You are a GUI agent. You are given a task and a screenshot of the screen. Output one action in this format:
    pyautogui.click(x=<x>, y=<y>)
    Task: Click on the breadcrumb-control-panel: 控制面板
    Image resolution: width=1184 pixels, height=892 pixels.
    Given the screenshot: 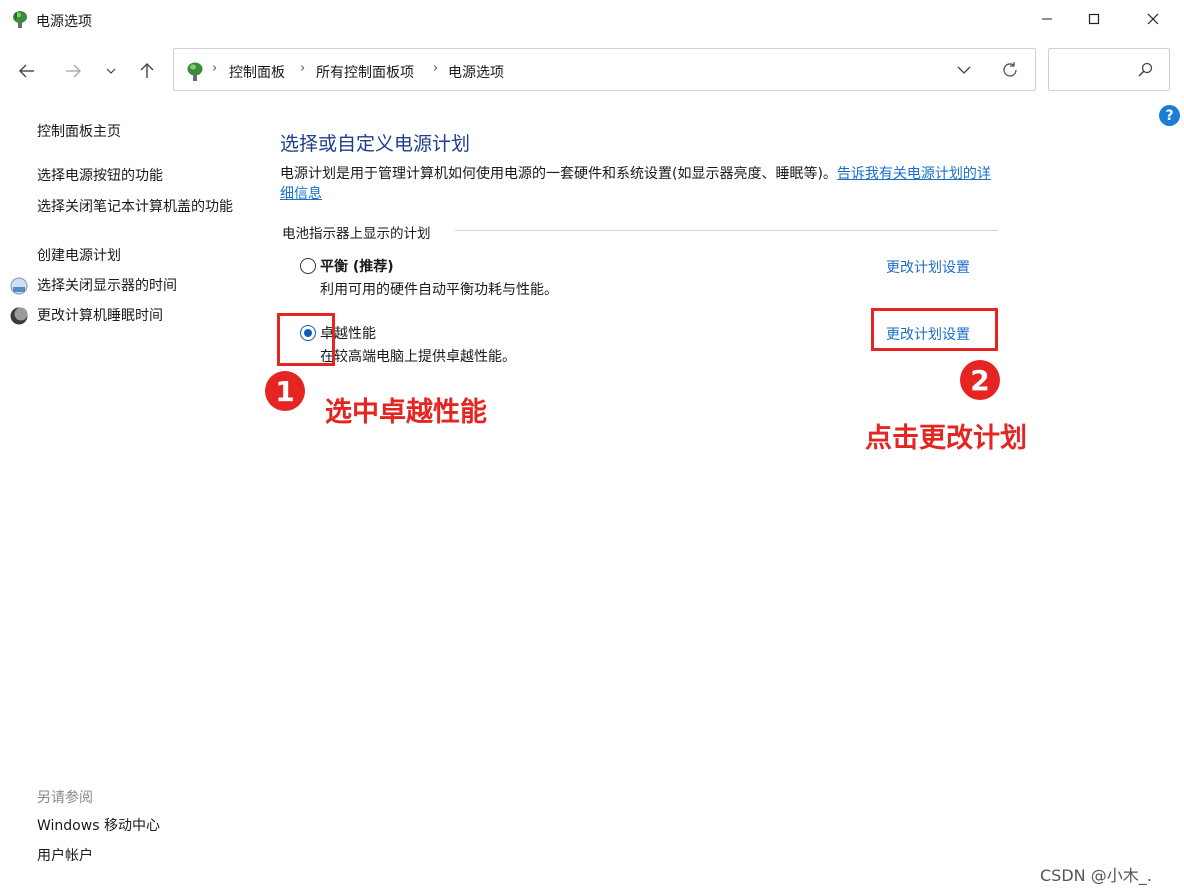 What is the action you would take?
    pyautogui.click(x=257, y=72)
    